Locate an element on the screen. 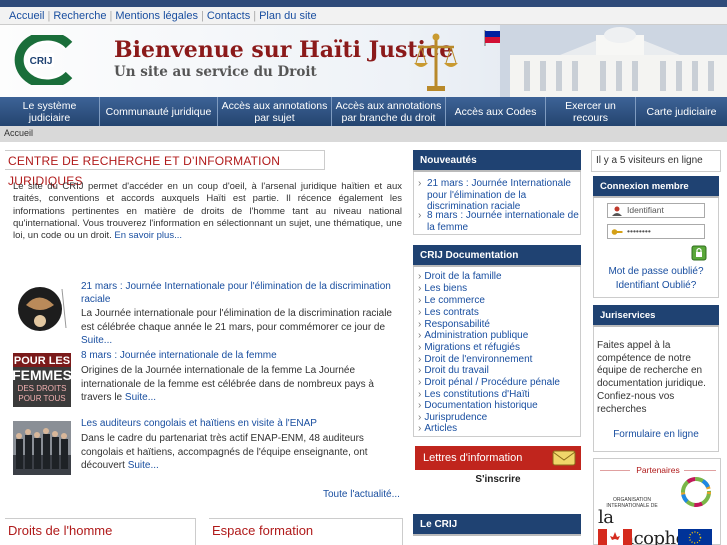 The image size is (727, 545). news-thumb-women: POUR LES FEMMES DES DROITS POUR TOUS is located at coordinates (42, 380).